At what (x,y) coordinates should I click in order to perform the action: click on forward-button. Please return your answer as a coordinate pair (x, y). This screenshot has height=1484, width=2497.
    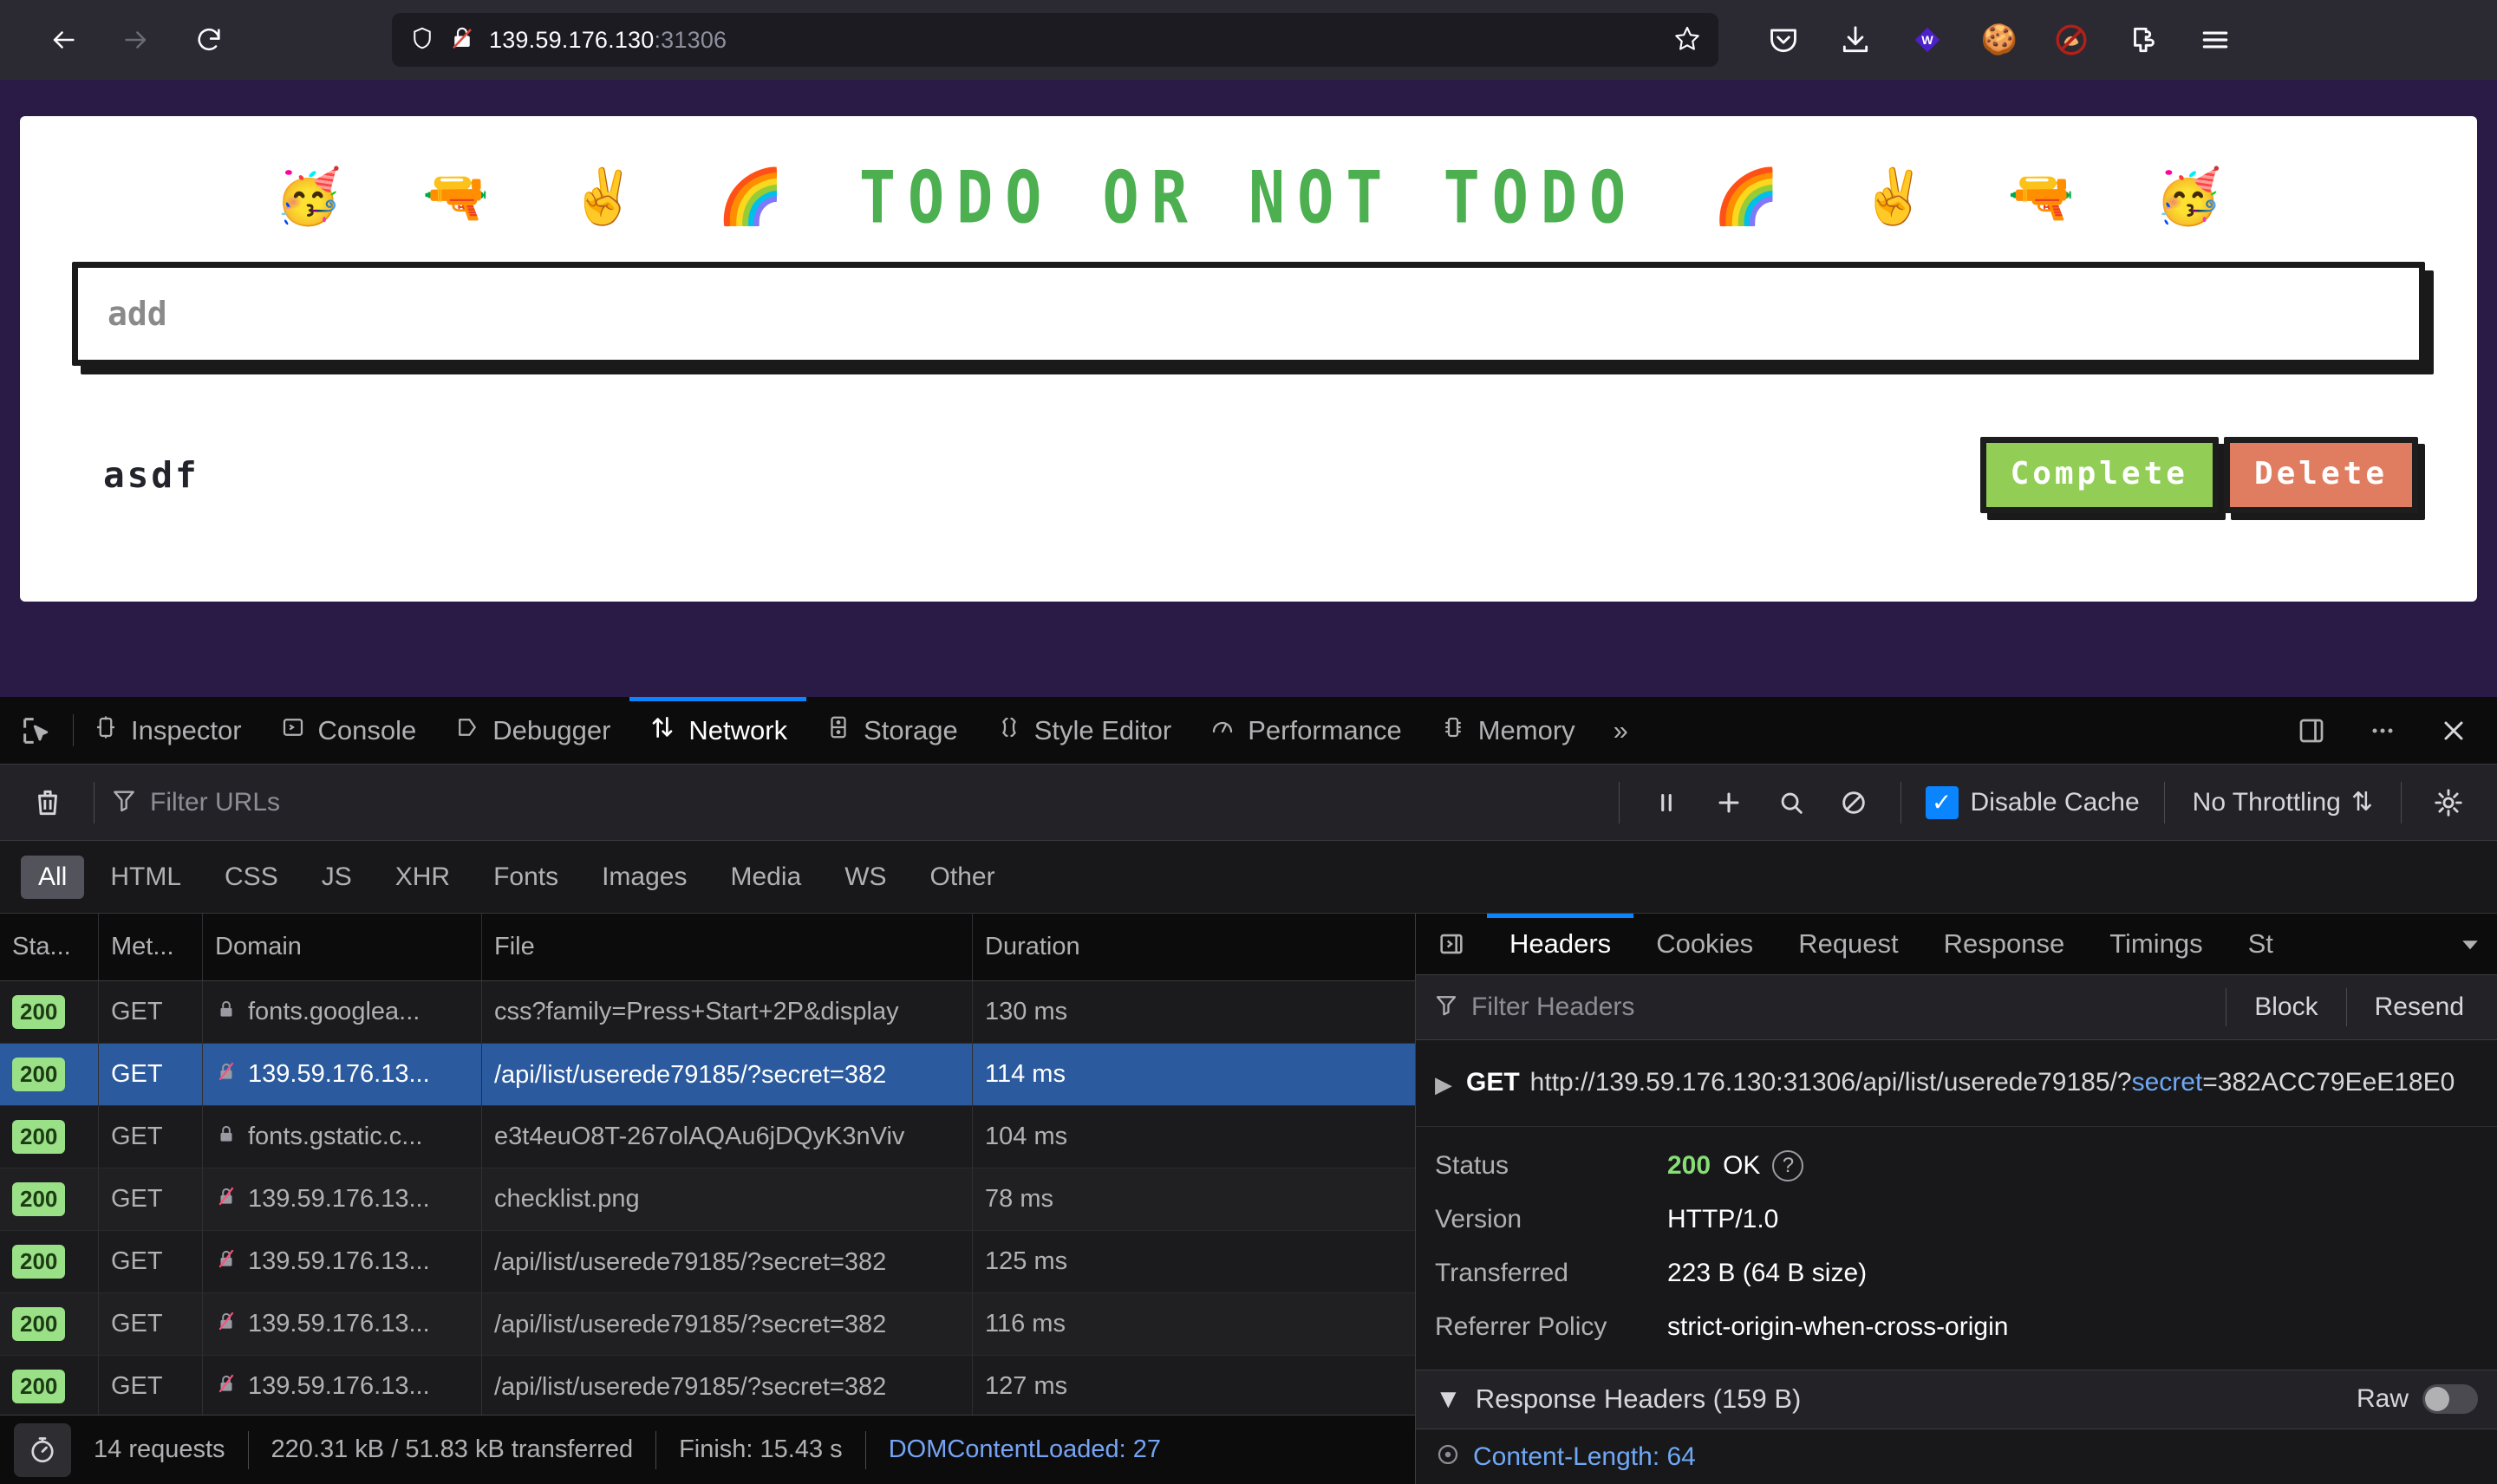
    Looking at the image, I should click on (136, 40).